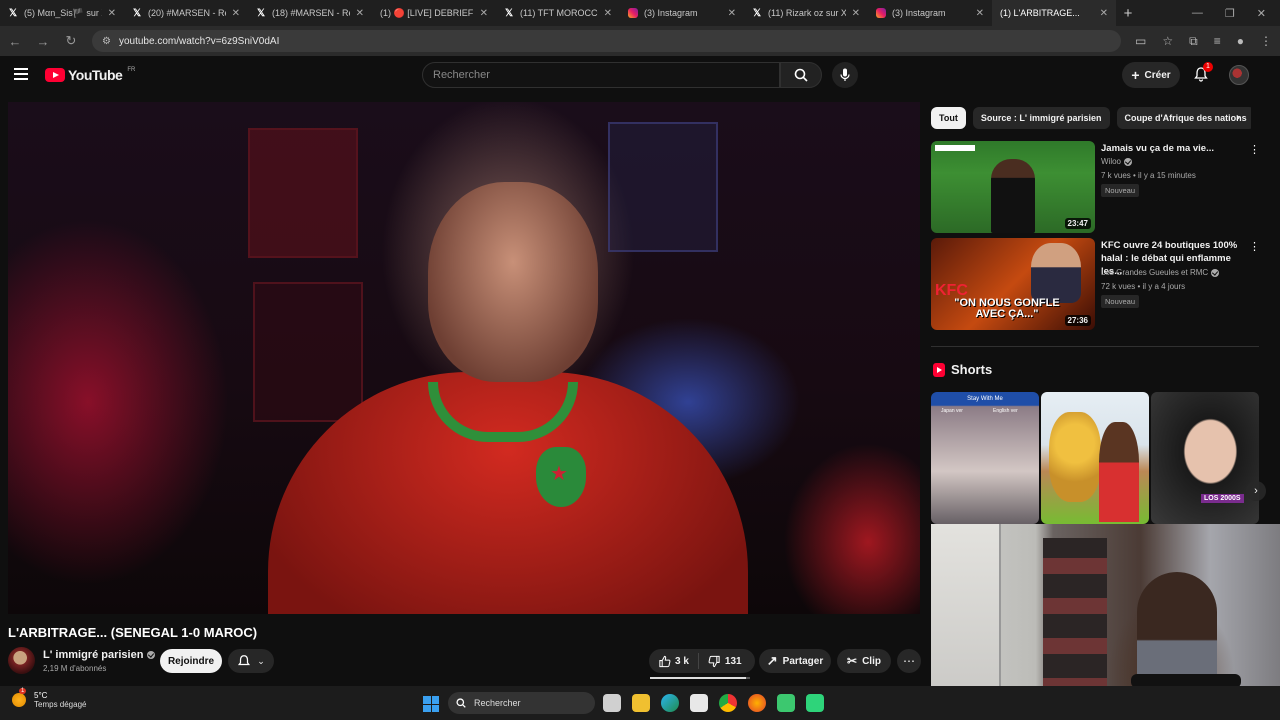 This screenshot has width=1280, height=720. I want to click on video-thumbnail: KFC "ON NOUS GONFLE AVEC ÇA..." 27:36, so click(1013, 284).